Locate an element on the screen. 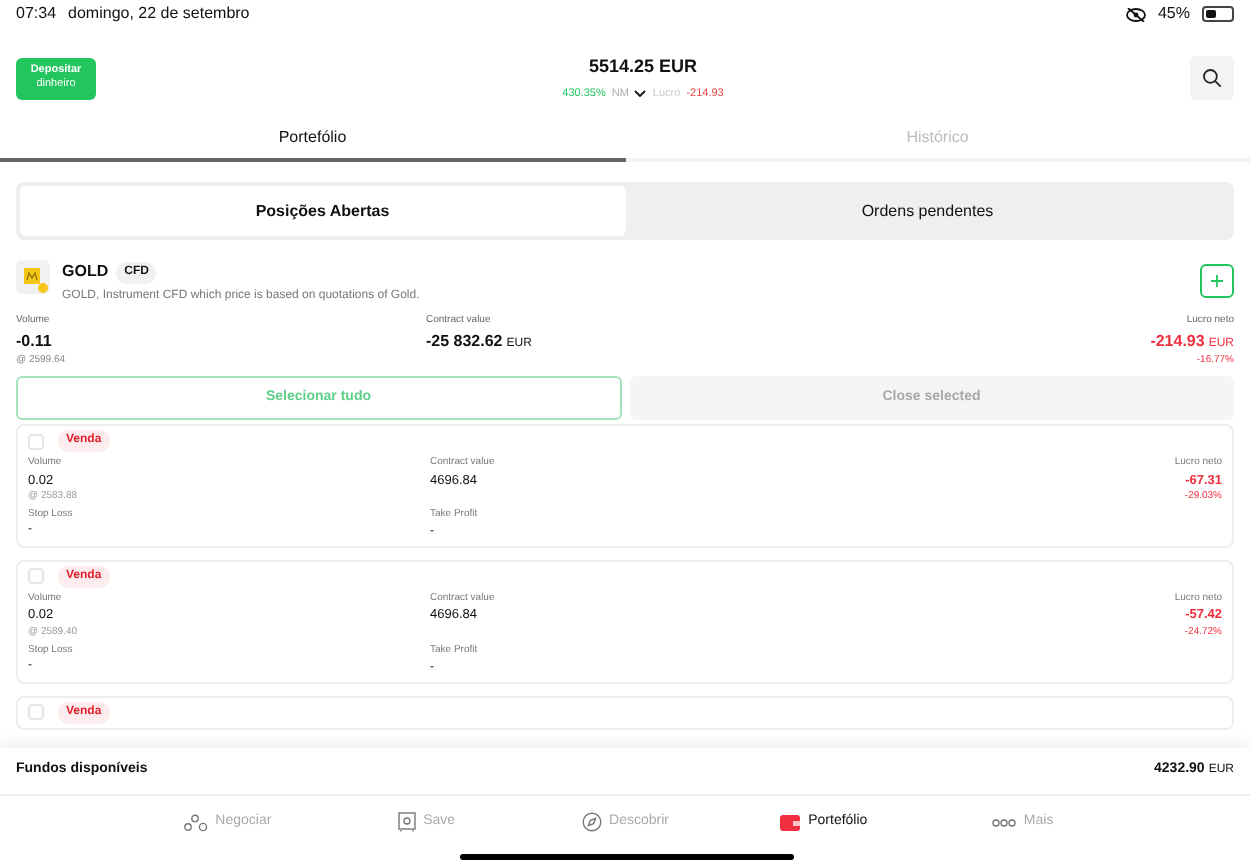 The height and width of the screenshot is (868, 1250). search-button is located at coordinates (1212, 78).